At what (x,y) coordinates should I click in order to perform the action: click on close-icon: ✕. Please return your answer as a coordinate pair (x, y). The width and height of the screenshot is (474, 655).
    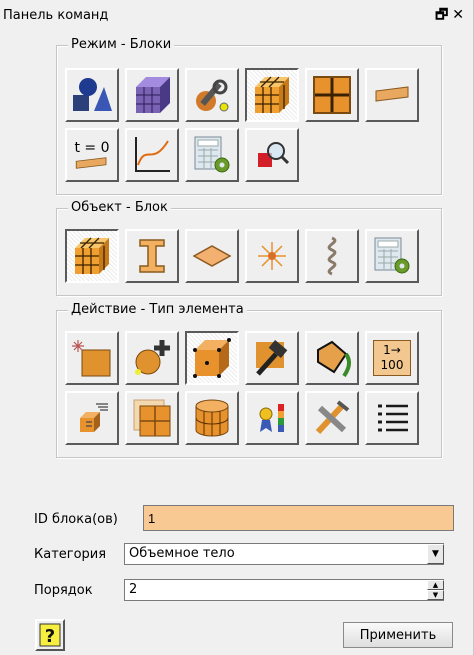
    Looking at the image, I should click on (460, 15).